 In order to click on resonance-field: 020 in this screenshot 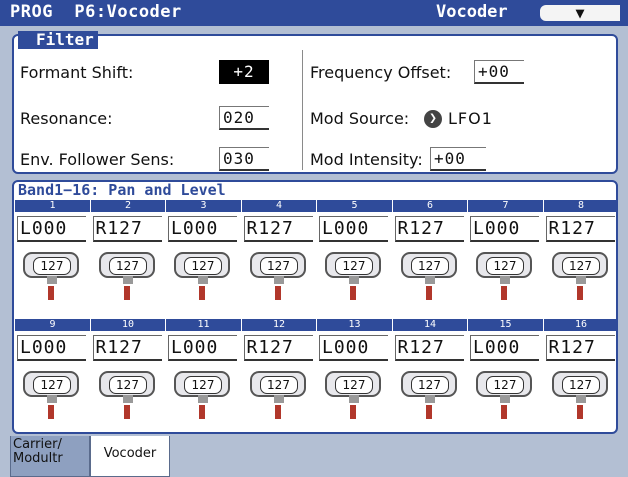, I will do `click(244, 118)`.